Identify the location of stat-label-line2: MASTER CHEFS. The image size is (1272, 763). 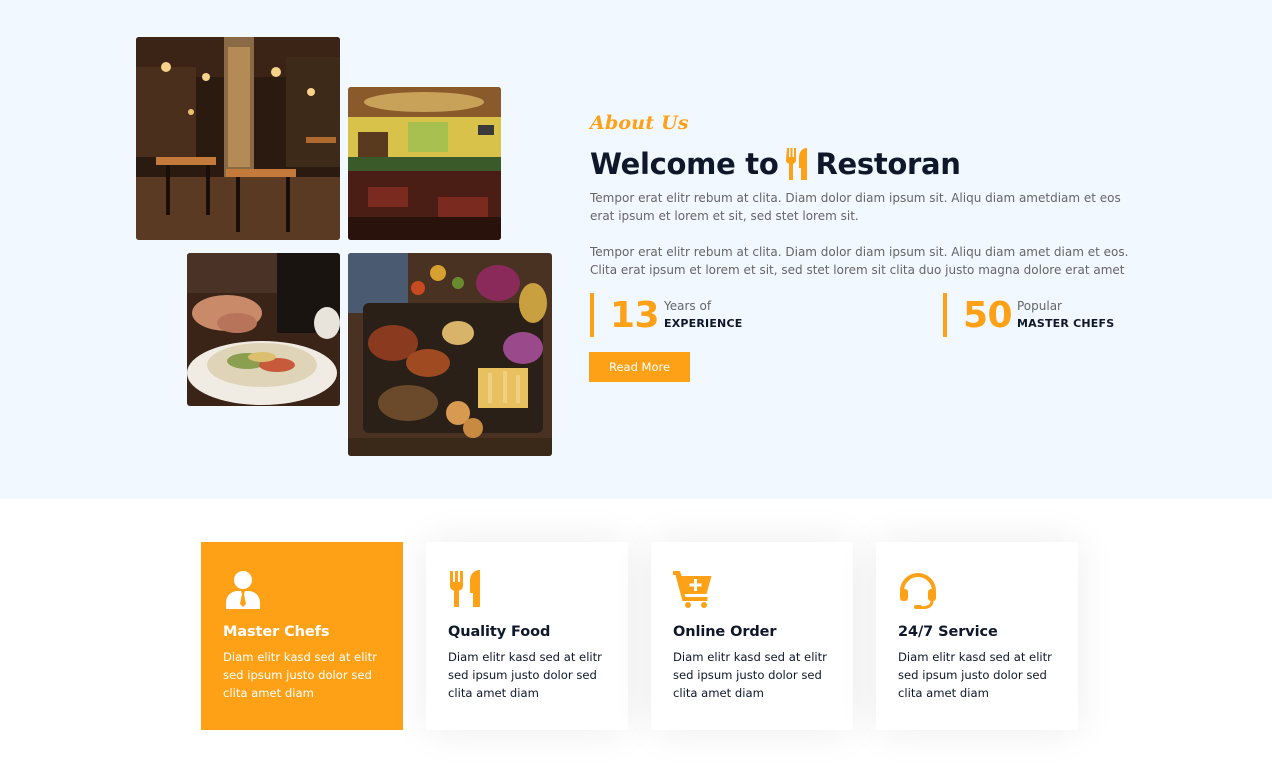
(1066, 323).